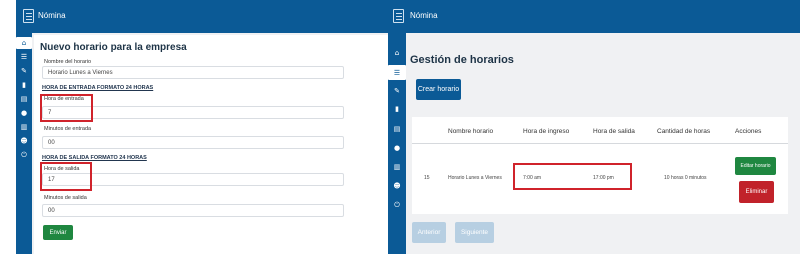 Image resolution: width=800 pixels, height=254 pixels. I want to click on page-title: Gestión de horarios, so click(462, 60).